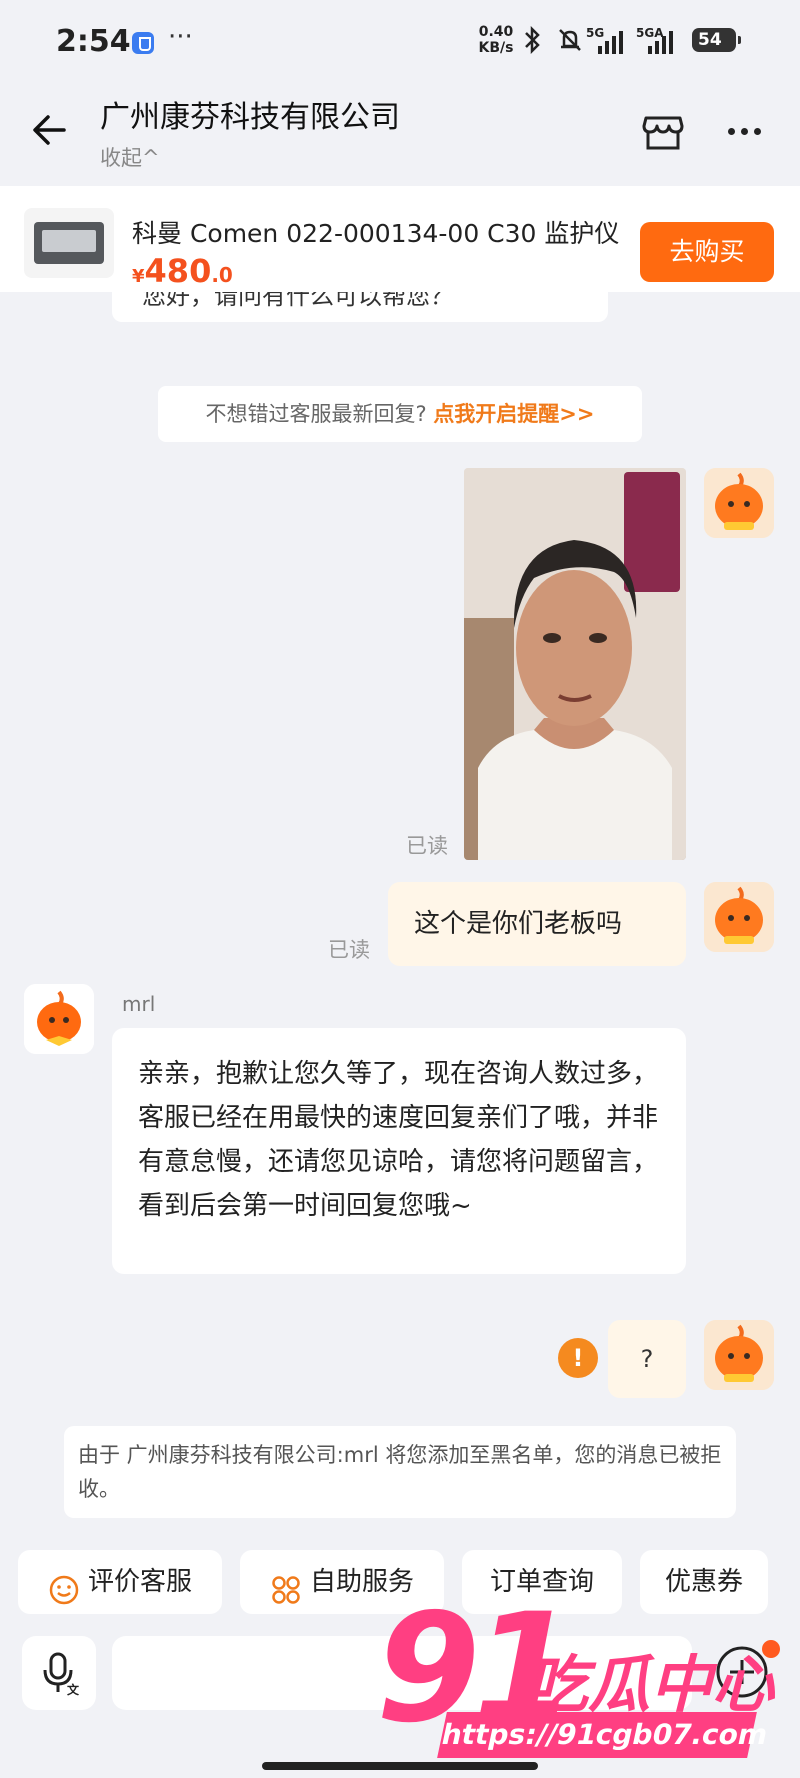 The image size is (800, 1778). Describe the element at coordinates (178, 271) in the screenshot. I see `price-integer: 480` at that location.